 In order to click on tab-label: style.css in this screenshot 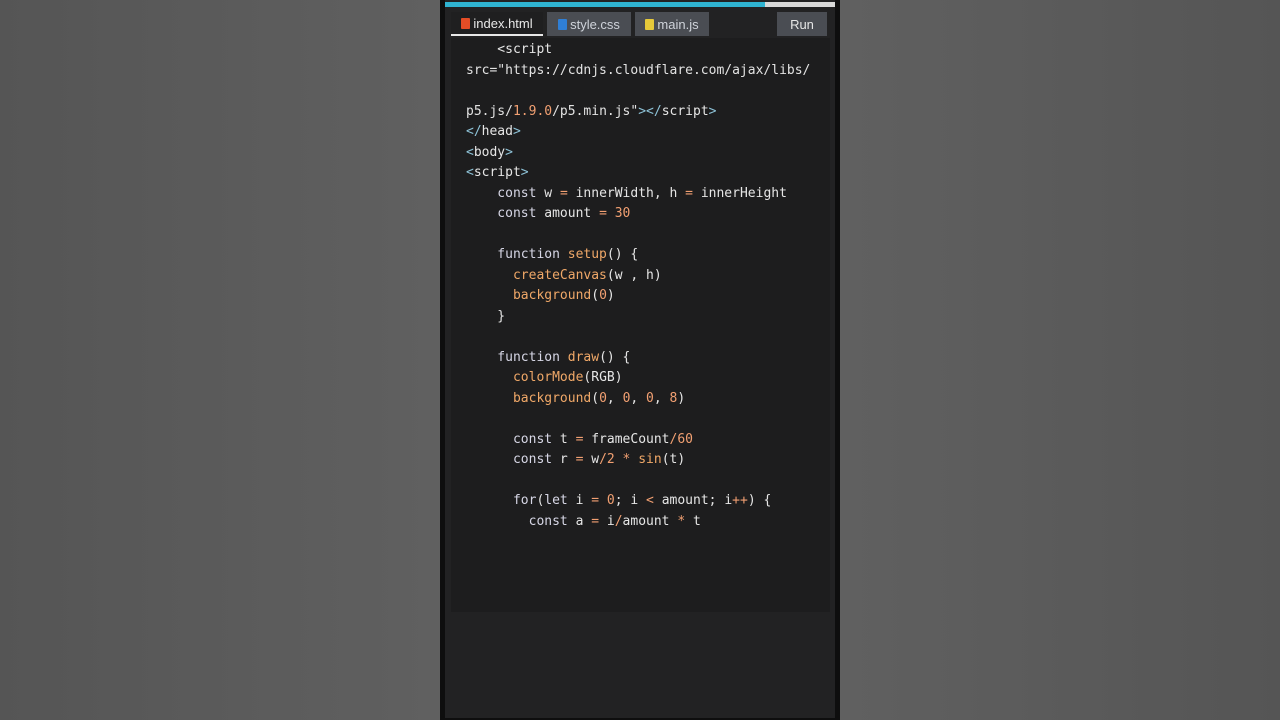, I will do `click(595, 24)`.